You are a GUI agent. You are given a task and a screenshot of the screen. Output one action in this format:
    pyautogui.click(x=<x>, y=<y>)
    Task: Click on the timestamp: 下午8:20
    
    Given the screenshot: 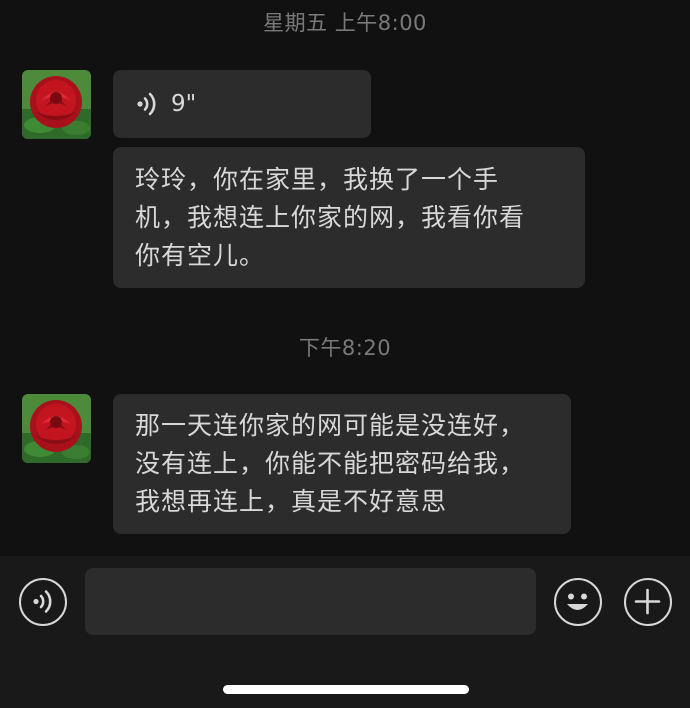 What is the action you would take?
    pyautogui.click(x=345, y=348)
    